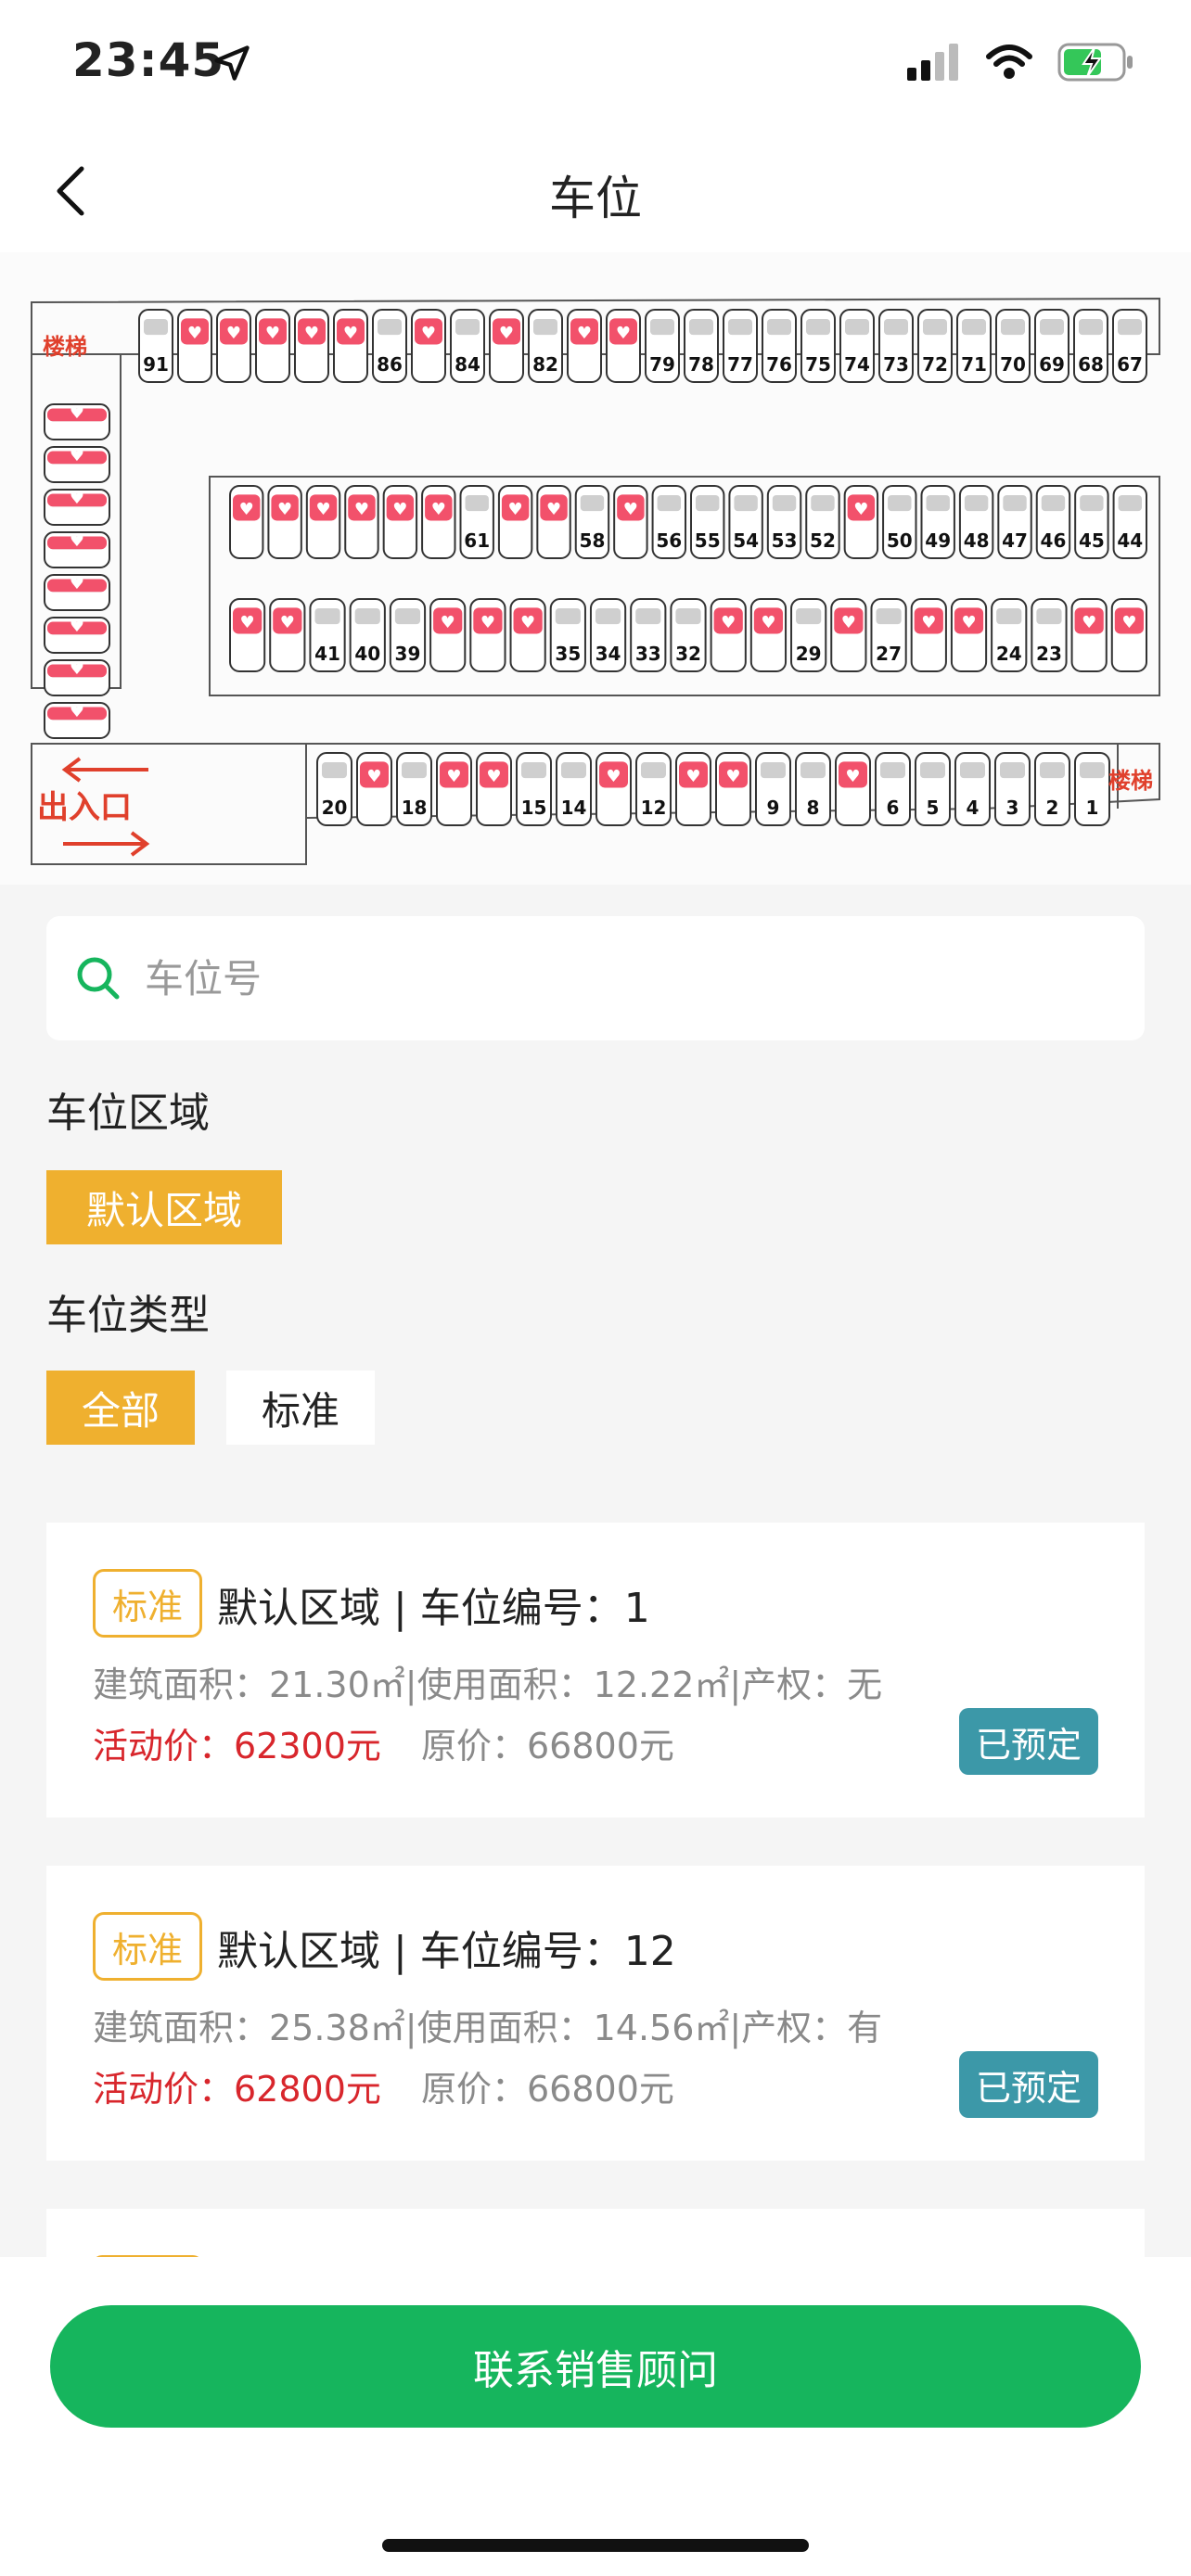 This screenshot has width=1191, height=2576. I want to click on parking-spot: 20, so click(334, 789).